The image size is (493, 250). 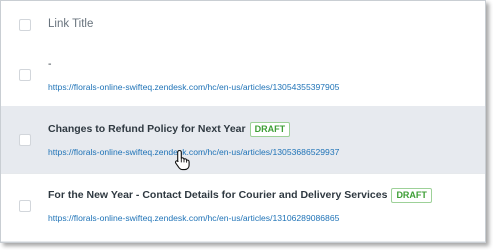 What do you see at coordinates (182, 160) in the screenshot?
I see `hand-pointer-icon` at bounding box center [182, 160].